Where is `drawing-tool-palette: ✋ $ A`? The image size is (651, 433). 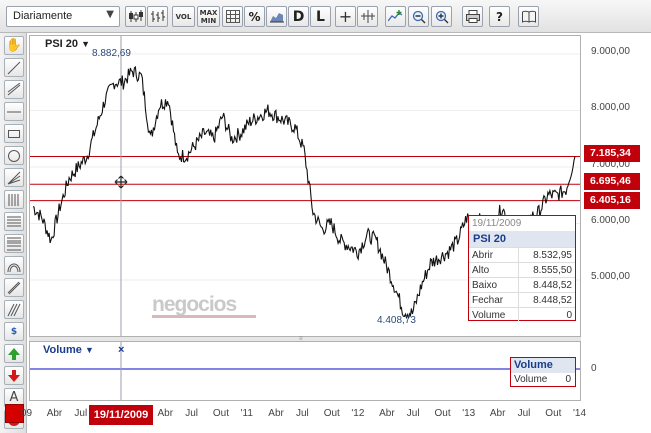
drawing-tool-palette: ✋ $ A is located at coordinates (13, 233).